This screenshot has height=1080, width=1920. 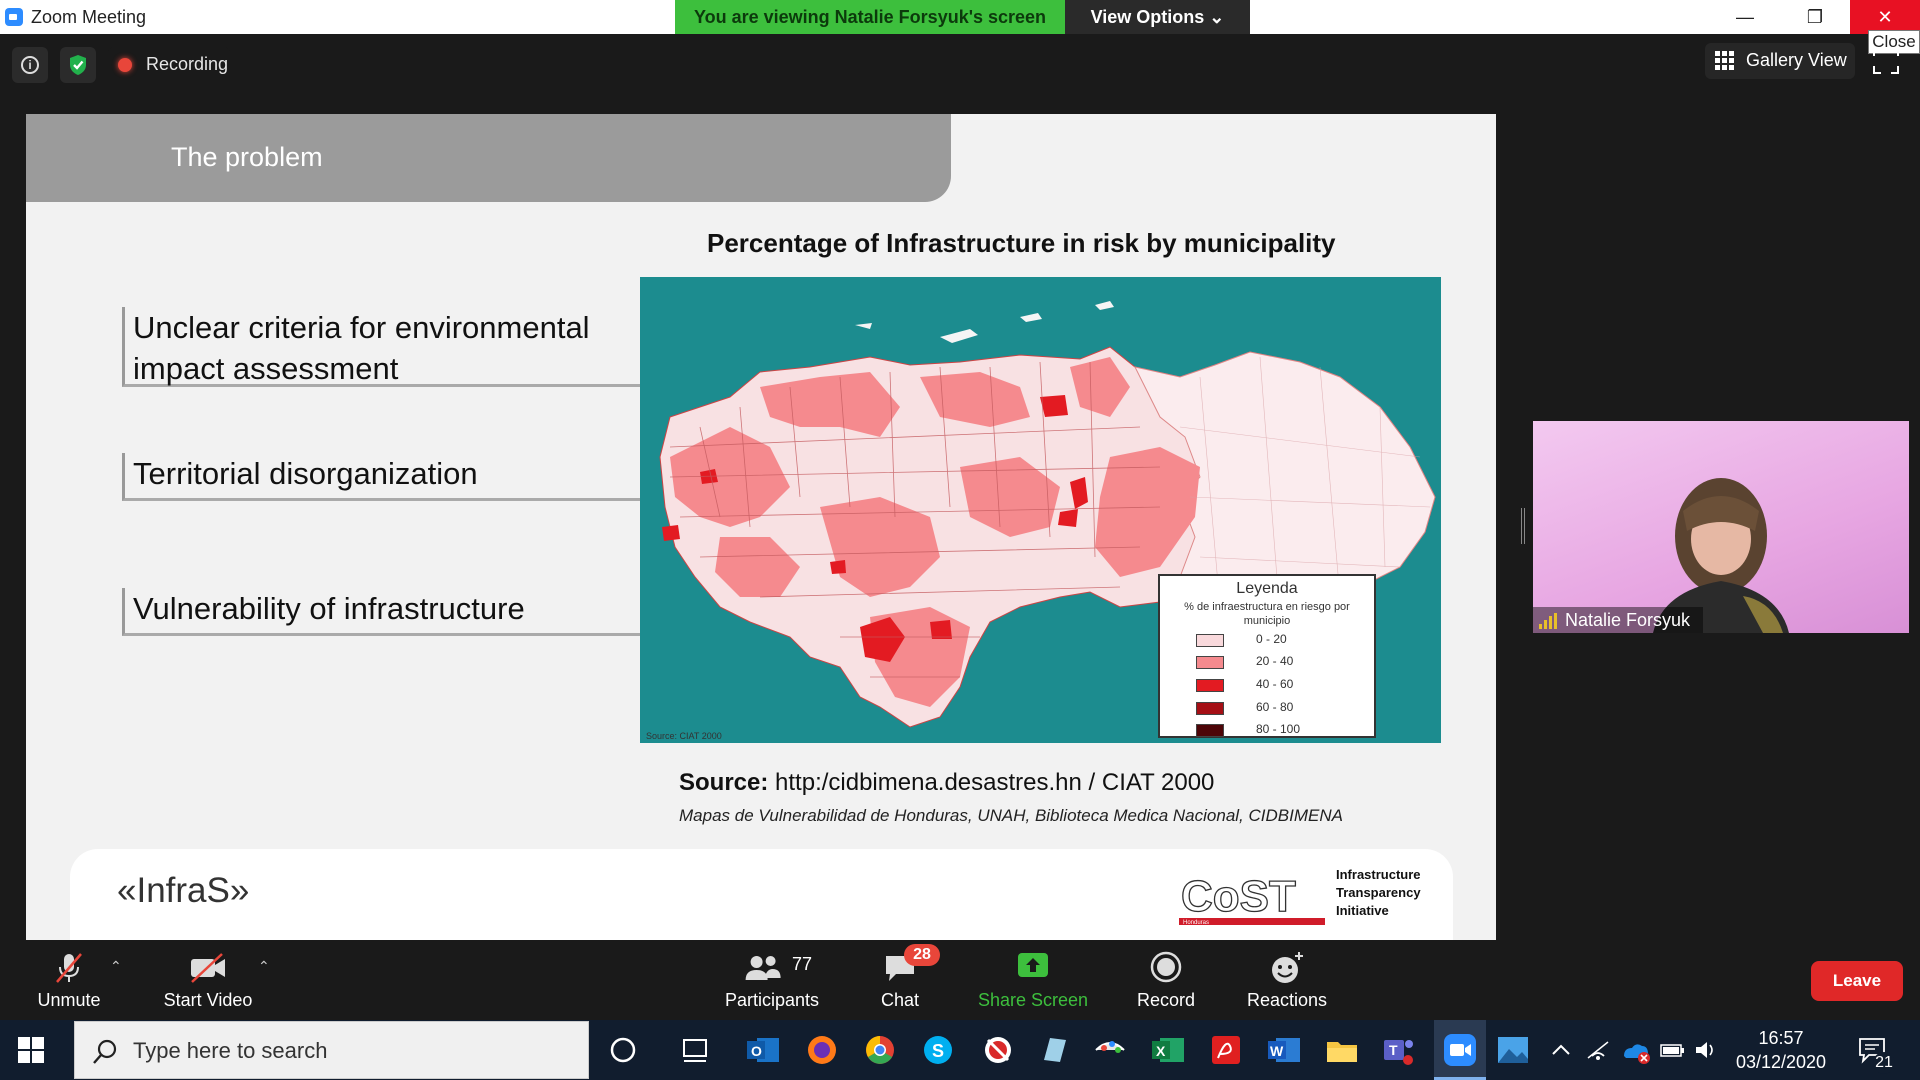 What do you see at coordinates (1745, 17) in the screenshot?
I see `minimize-button: —` at bounding box center [1745, 17].